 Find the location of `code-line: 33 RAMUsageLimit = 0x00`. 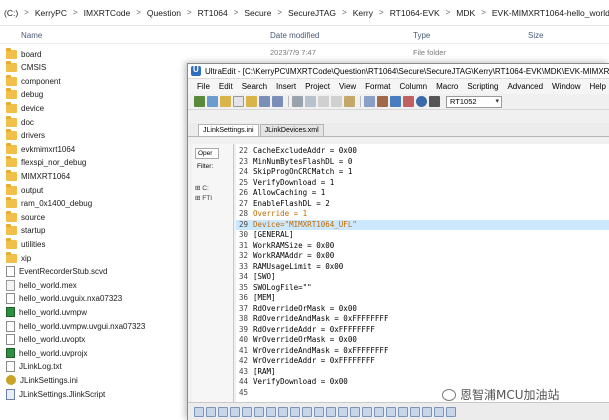

code-line: 33 RAMUsageLimit = 0x00 is located at coordinates (422, 267).